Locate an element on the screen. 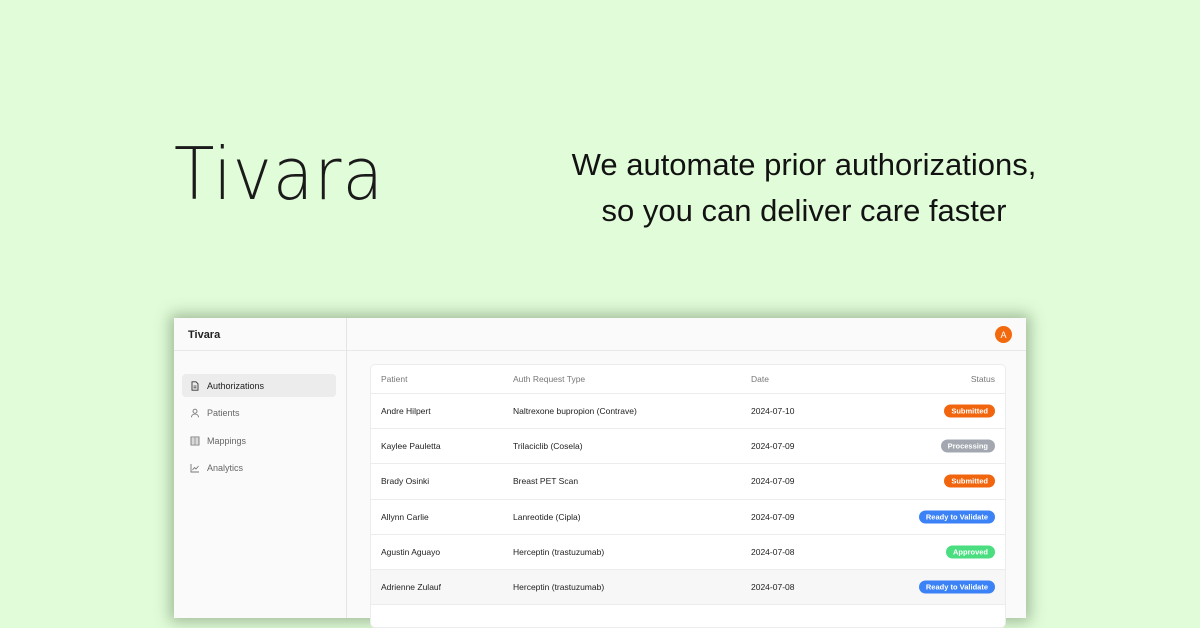 Image resolution: width=1200 pixels, height=628 pixels. sidebar-item-label: Analytics is located at coordinates (225, 468).